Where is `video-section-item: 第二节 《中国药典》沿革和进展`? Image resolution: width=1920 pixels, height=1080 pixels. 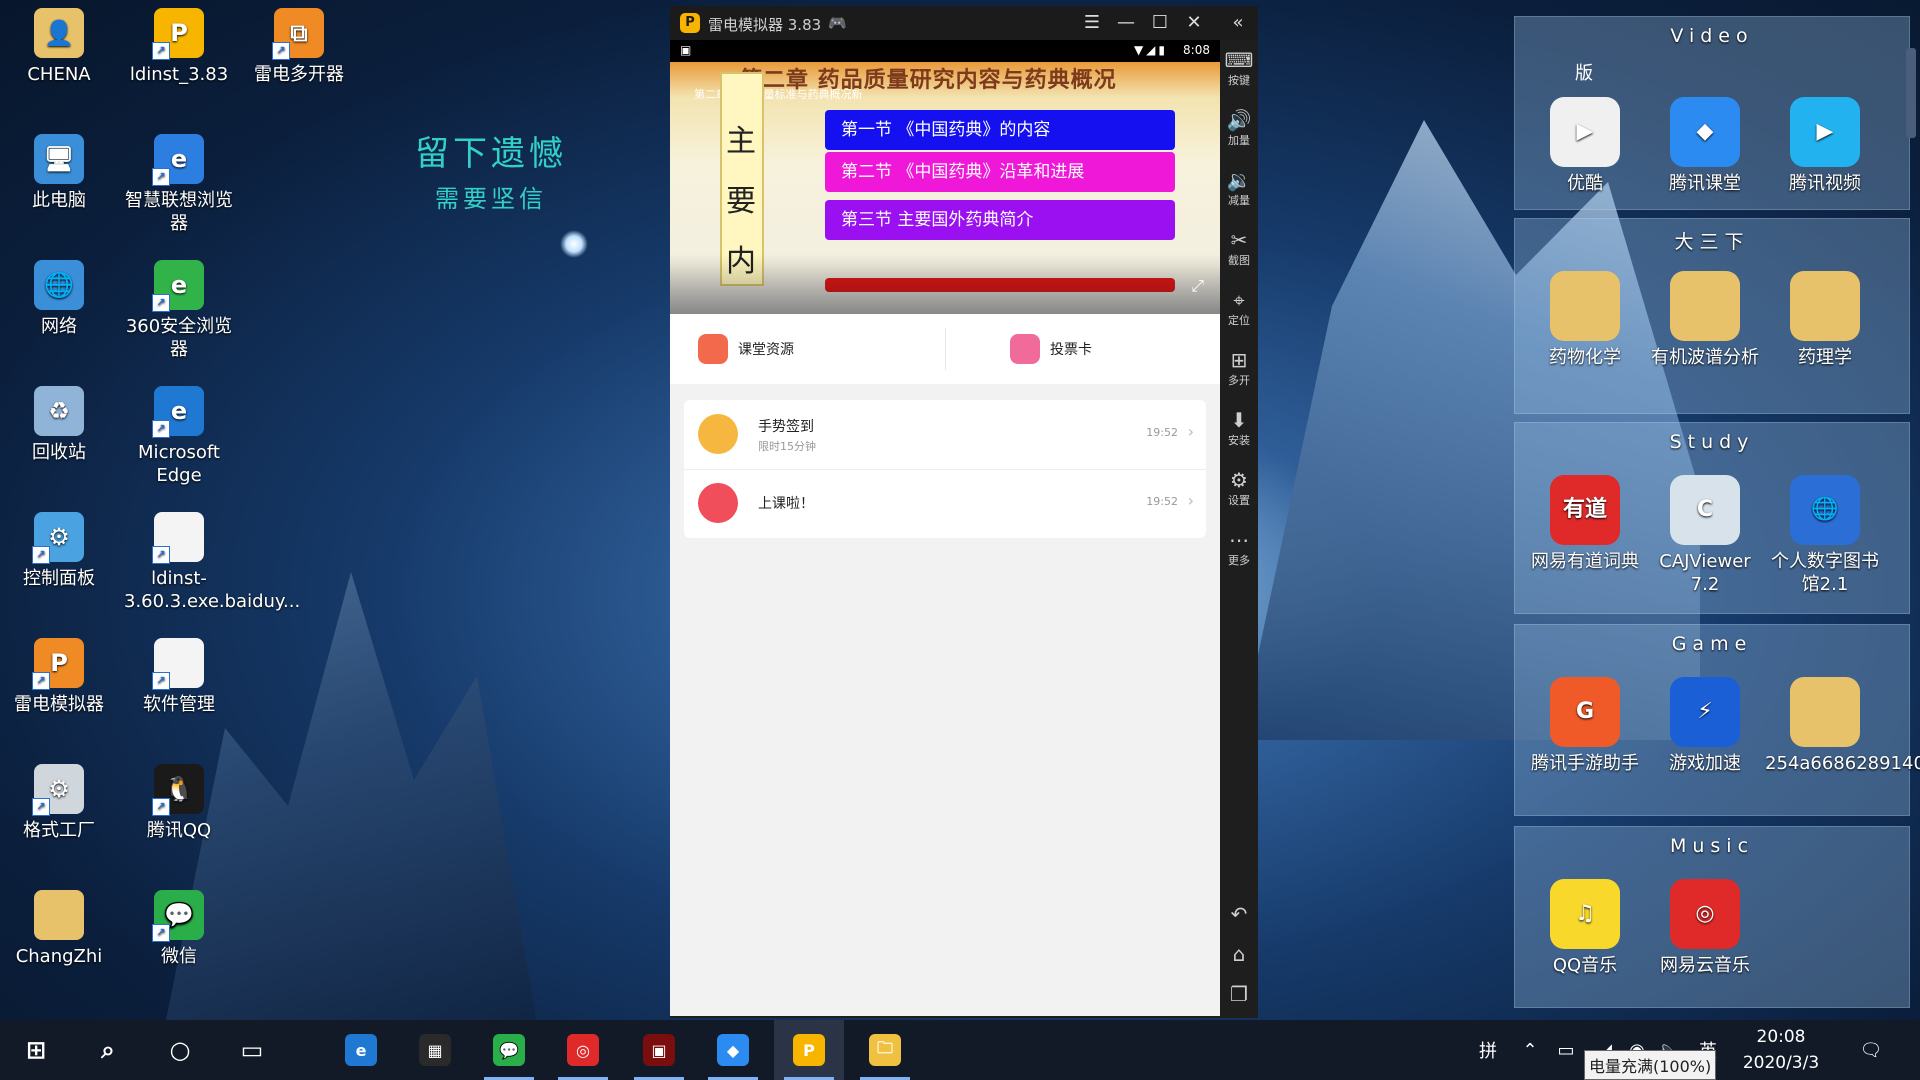
video-section-item: 第二节 《中国药典》沿革和进展 is located at coordinates (1000, 172).